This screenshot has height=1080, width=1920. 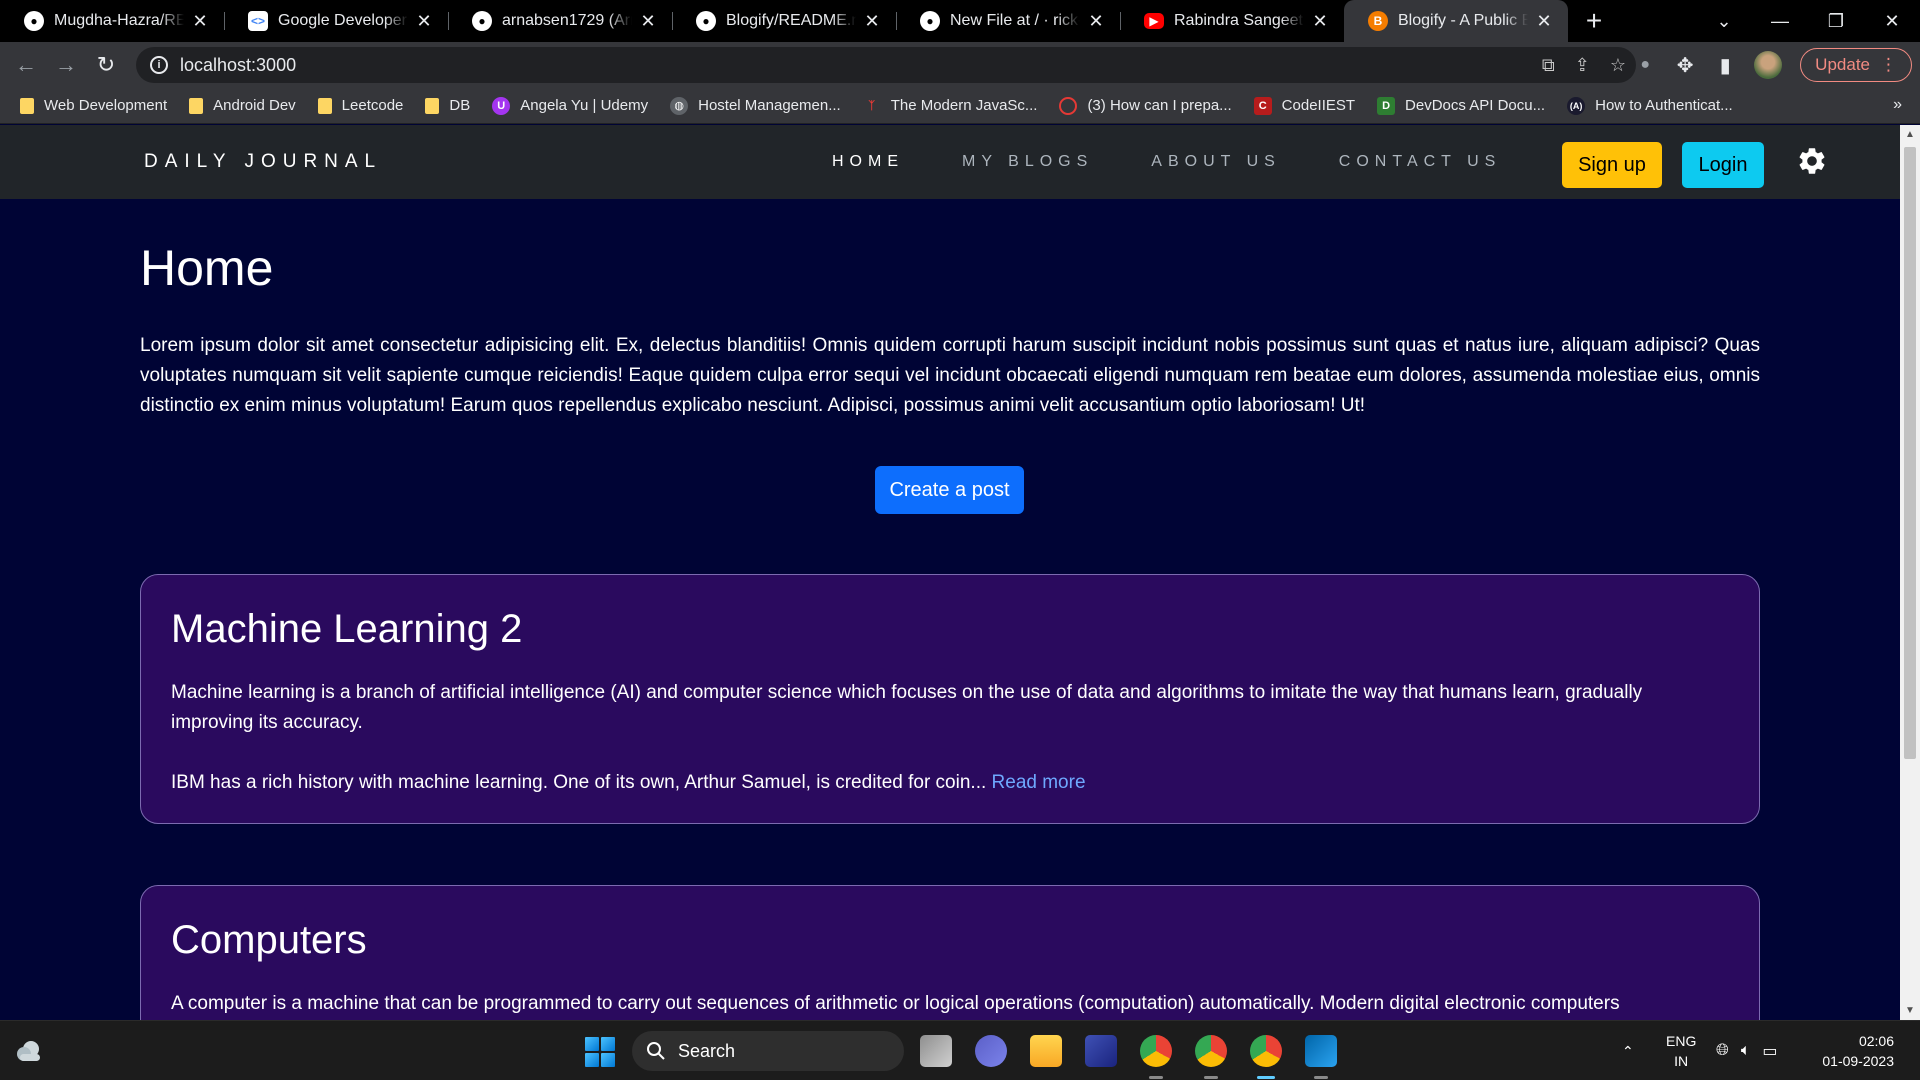 What do you see at coordinates (1747, 1050) in the screenshot?
I see `system-tray: 🌐︎ 🔈︎ ▭` at bounding box center [1747, 1050].